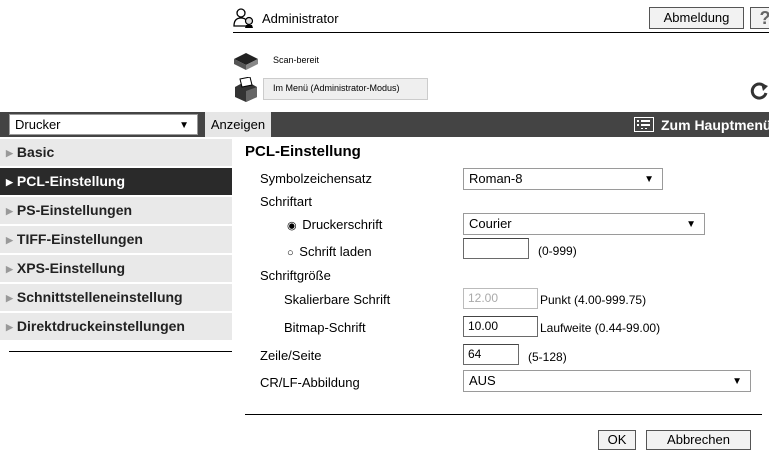 Image resolution: width=769 pixels, height=450 pixels. I want to click on sidebar-item-tiff: ▶ TIFF-Einstellungen, so click(116, 240).